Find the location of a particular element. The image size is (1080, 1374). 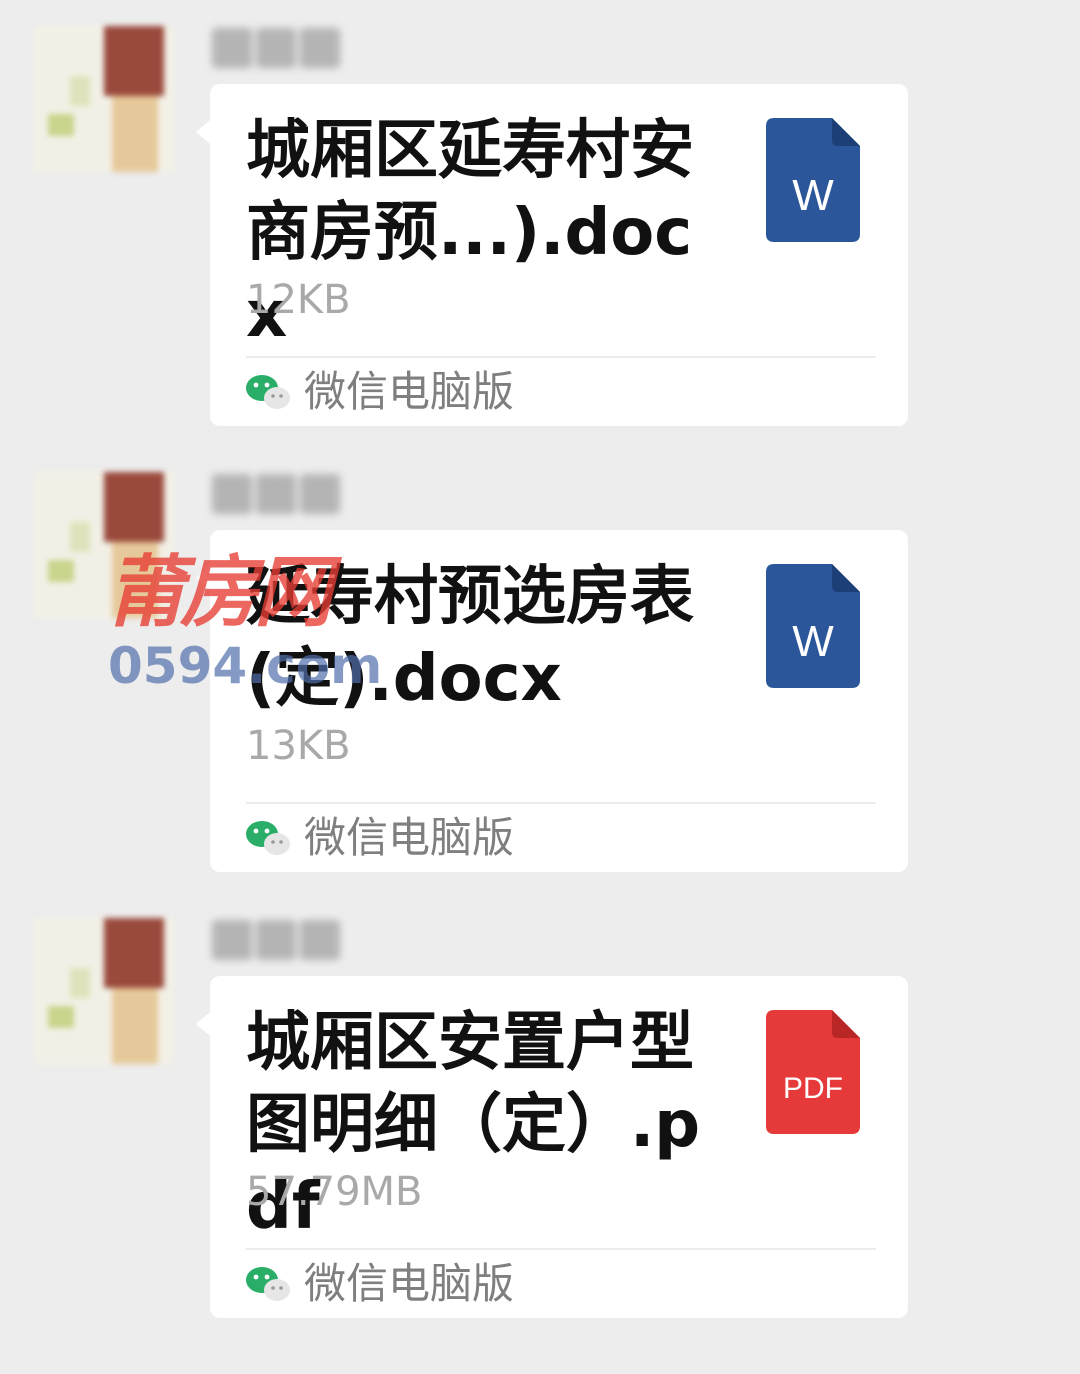

file-name: 延寿村预选房表(定).docx is located at coordinates (470, 638).